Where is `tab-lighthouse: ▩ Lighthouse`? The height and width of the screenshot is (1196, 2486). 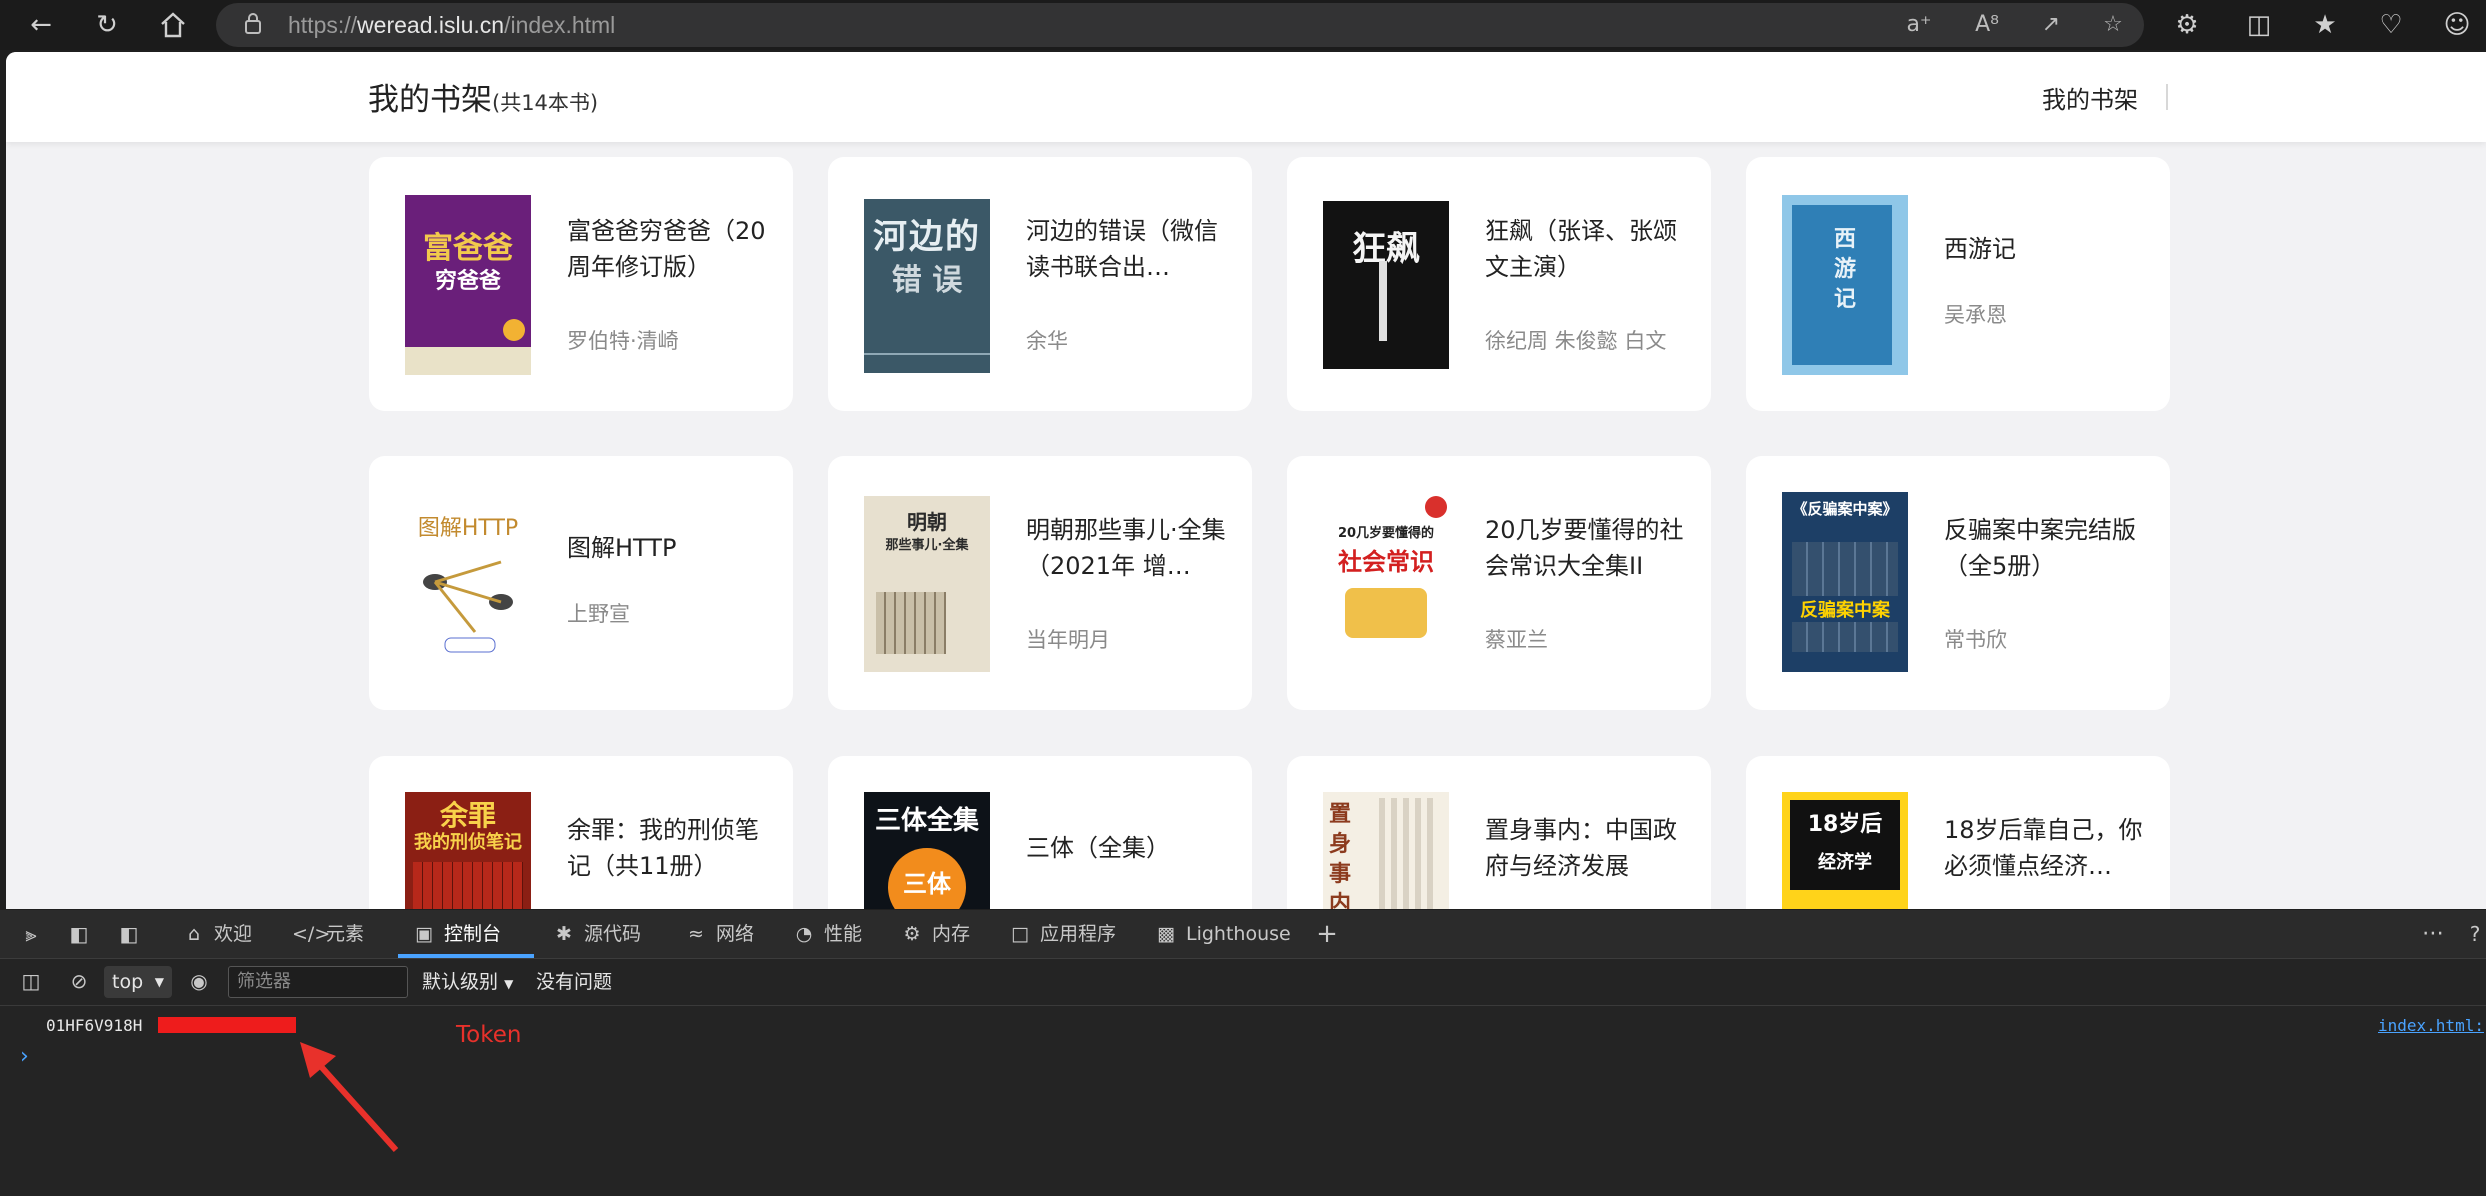 tab-lighthouse: ▩ Lighthouse is located at coordinates (1221, 934).